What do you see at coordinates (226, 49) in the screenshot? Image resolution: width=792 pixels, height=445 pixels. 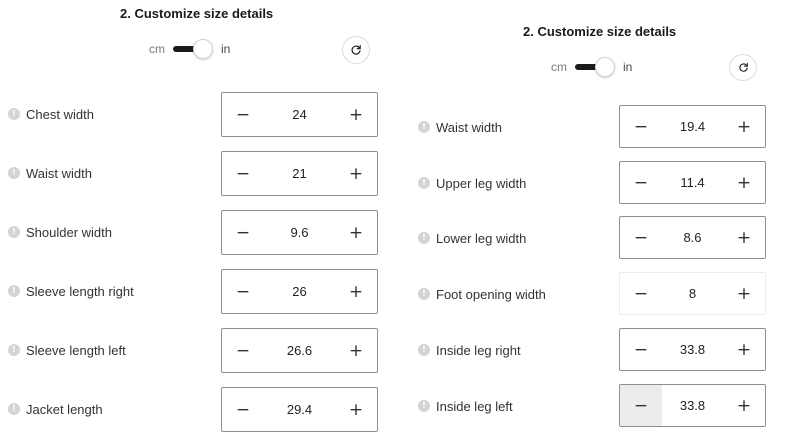 I see `unit-in-label: in` at bounding box center [226, 49].